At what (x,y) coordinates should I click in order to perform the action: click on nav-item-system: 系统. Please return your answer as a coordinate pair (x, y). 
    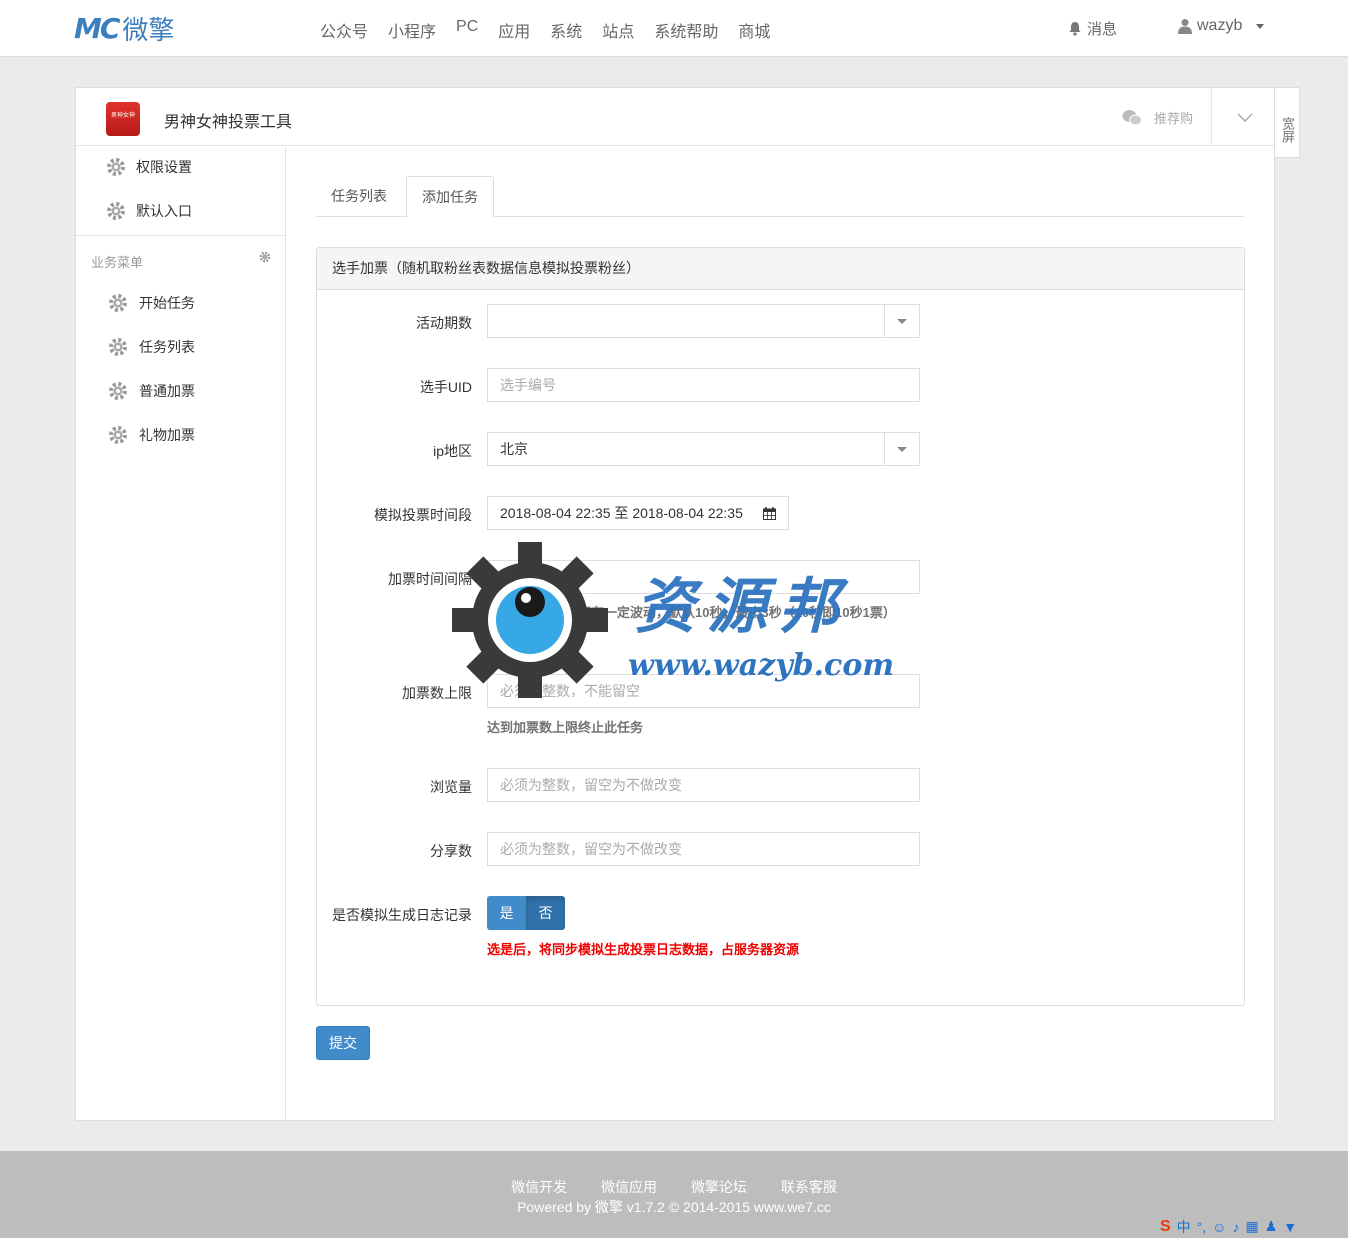
    Looking at the image, I should click on (566, 30).